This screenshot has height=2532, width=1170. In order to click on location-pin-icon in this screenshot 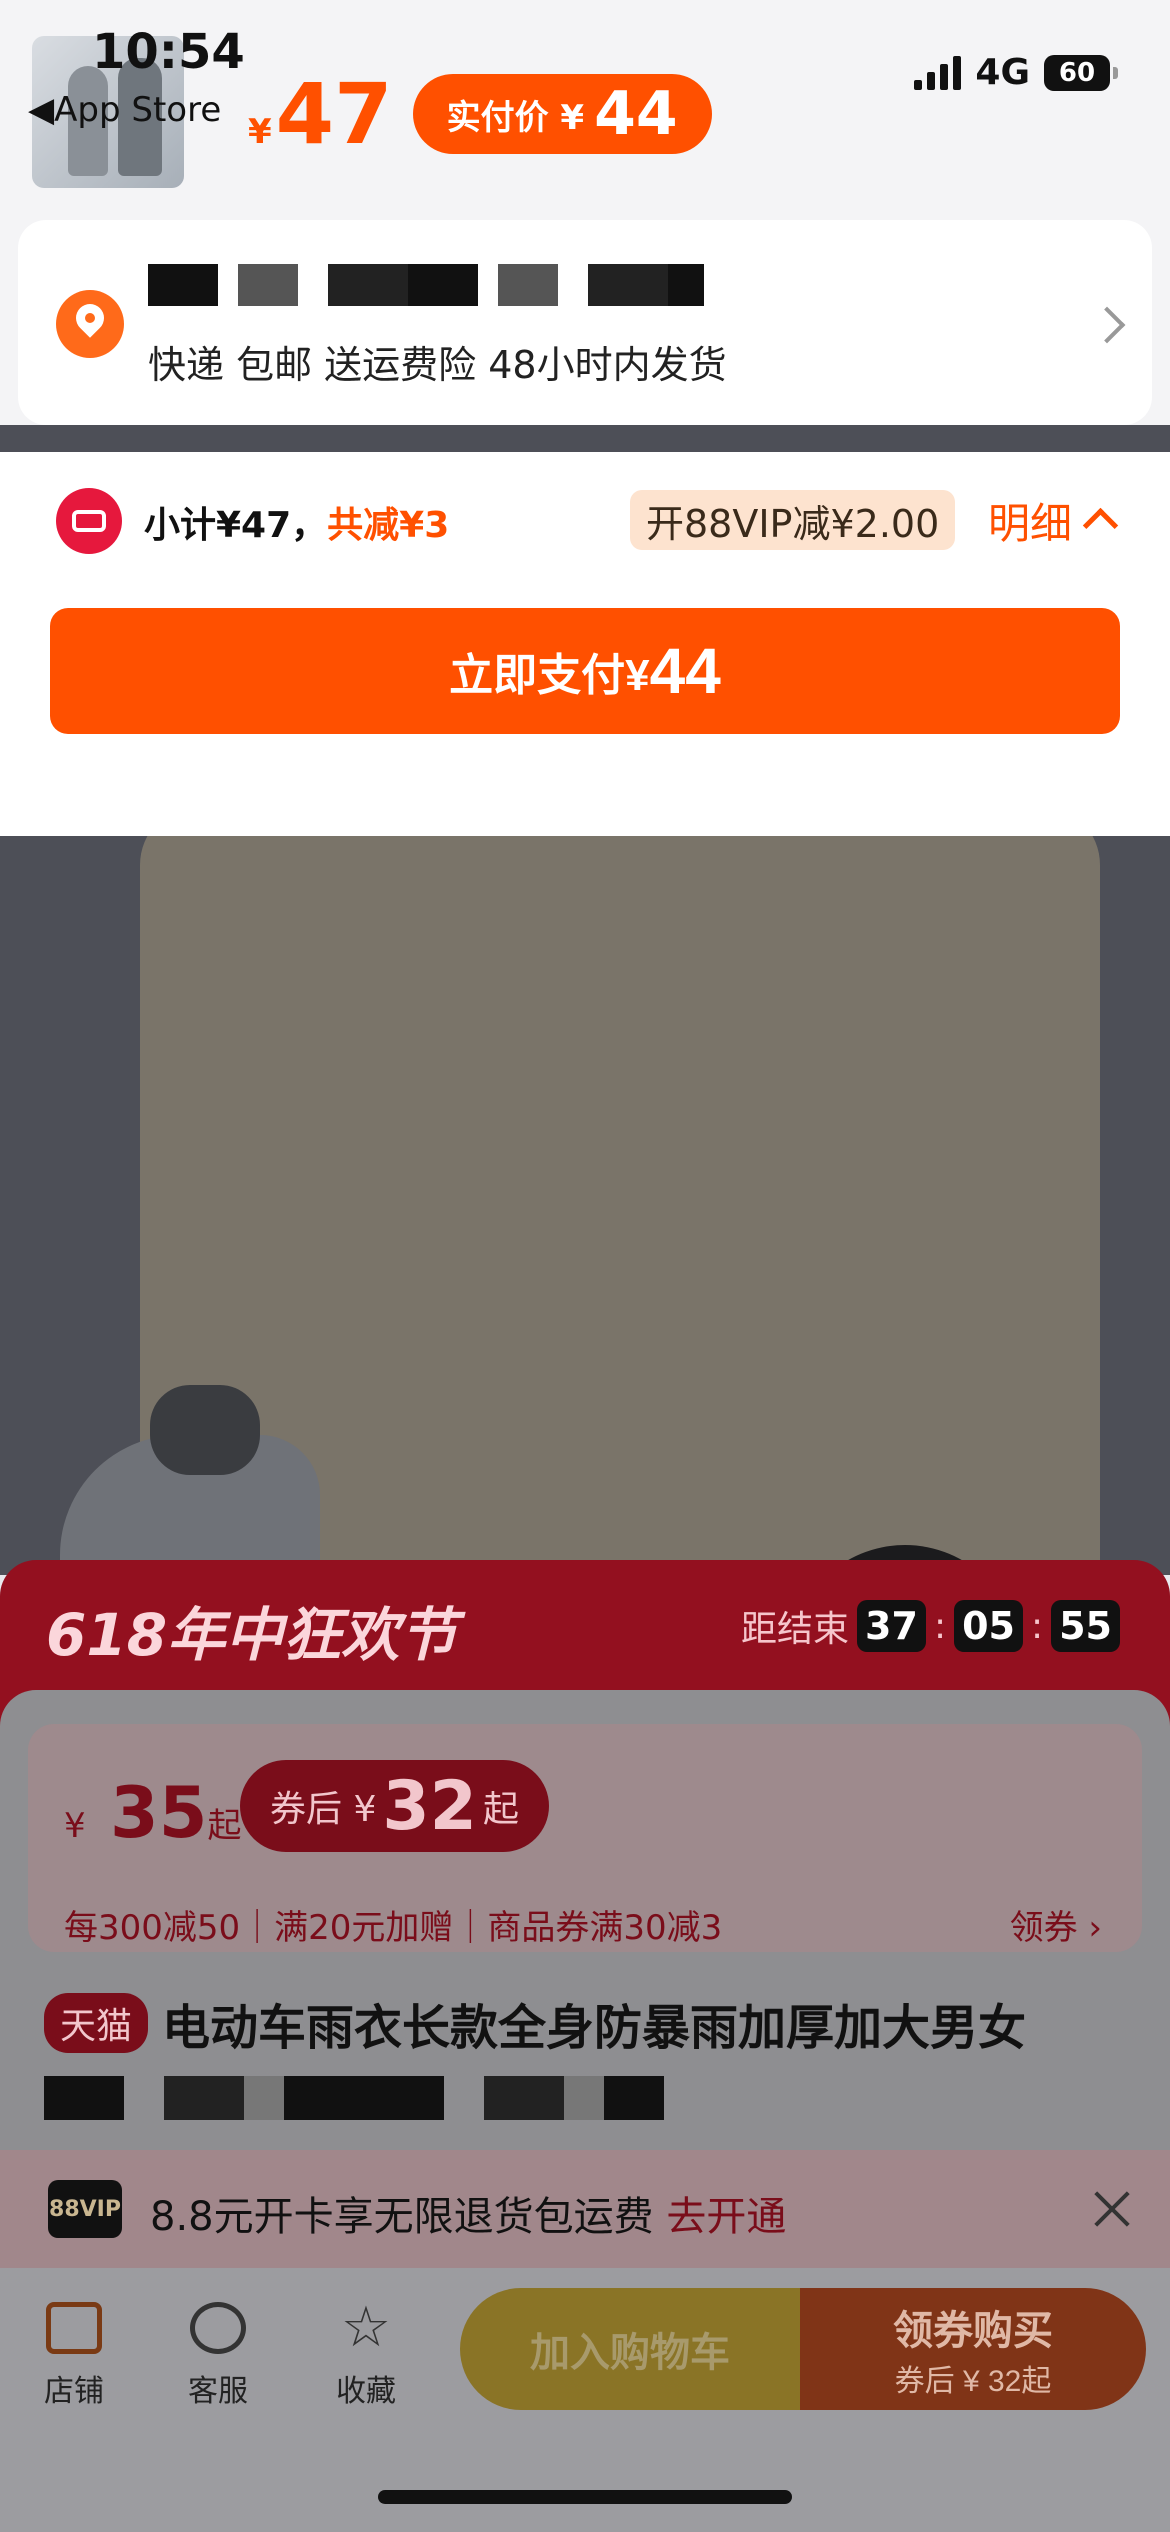, I will do `click(90, 324)`.